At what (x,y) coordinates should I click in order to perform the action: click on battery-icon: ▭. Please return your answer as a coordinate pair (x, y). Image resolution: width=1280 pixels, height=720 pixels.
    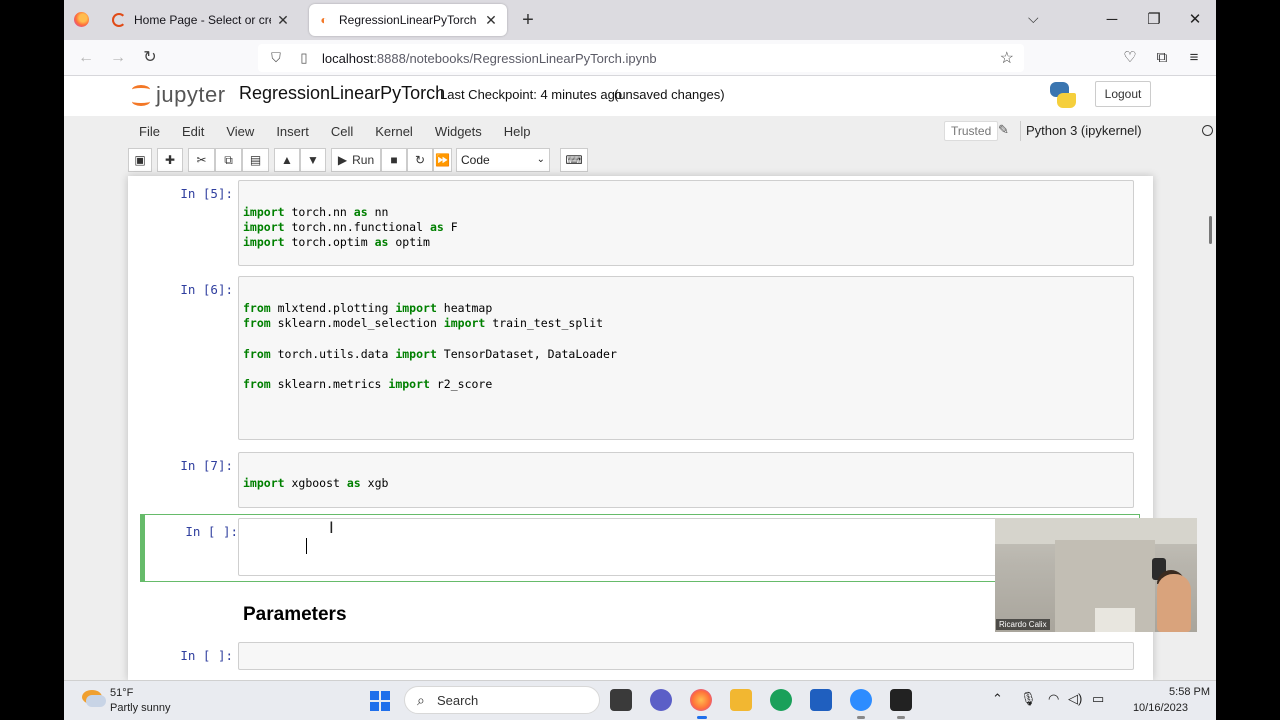
    Looking at the image, I should click on (1098, 699).